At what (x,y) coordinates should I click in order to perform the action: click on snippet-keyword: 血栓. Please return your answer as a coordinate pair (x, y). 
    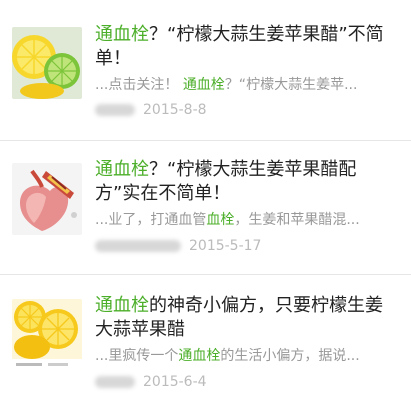
    Looking at the image, I should click on (220, 220).